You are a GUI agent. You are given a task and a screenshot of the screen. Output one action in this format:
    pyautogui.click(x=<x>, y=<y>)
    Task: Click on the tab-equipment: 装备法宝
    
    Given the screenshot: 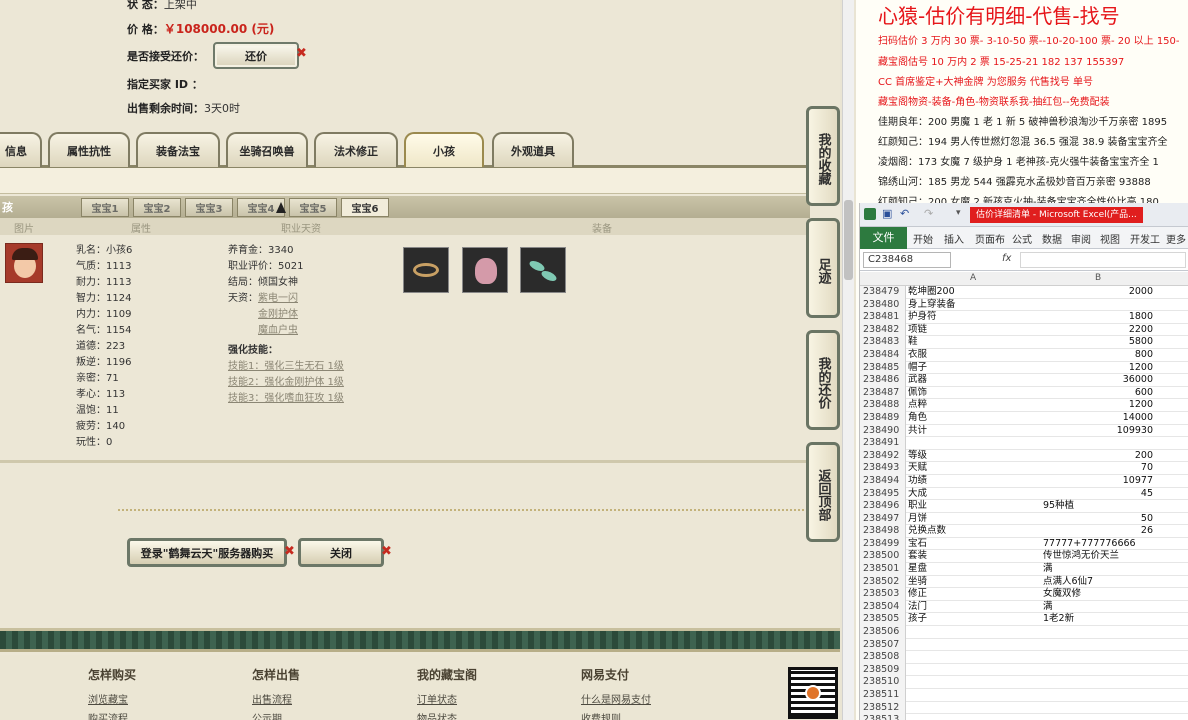 What is the action you would take?
    pyautogui.click(x=178, y=149)
    